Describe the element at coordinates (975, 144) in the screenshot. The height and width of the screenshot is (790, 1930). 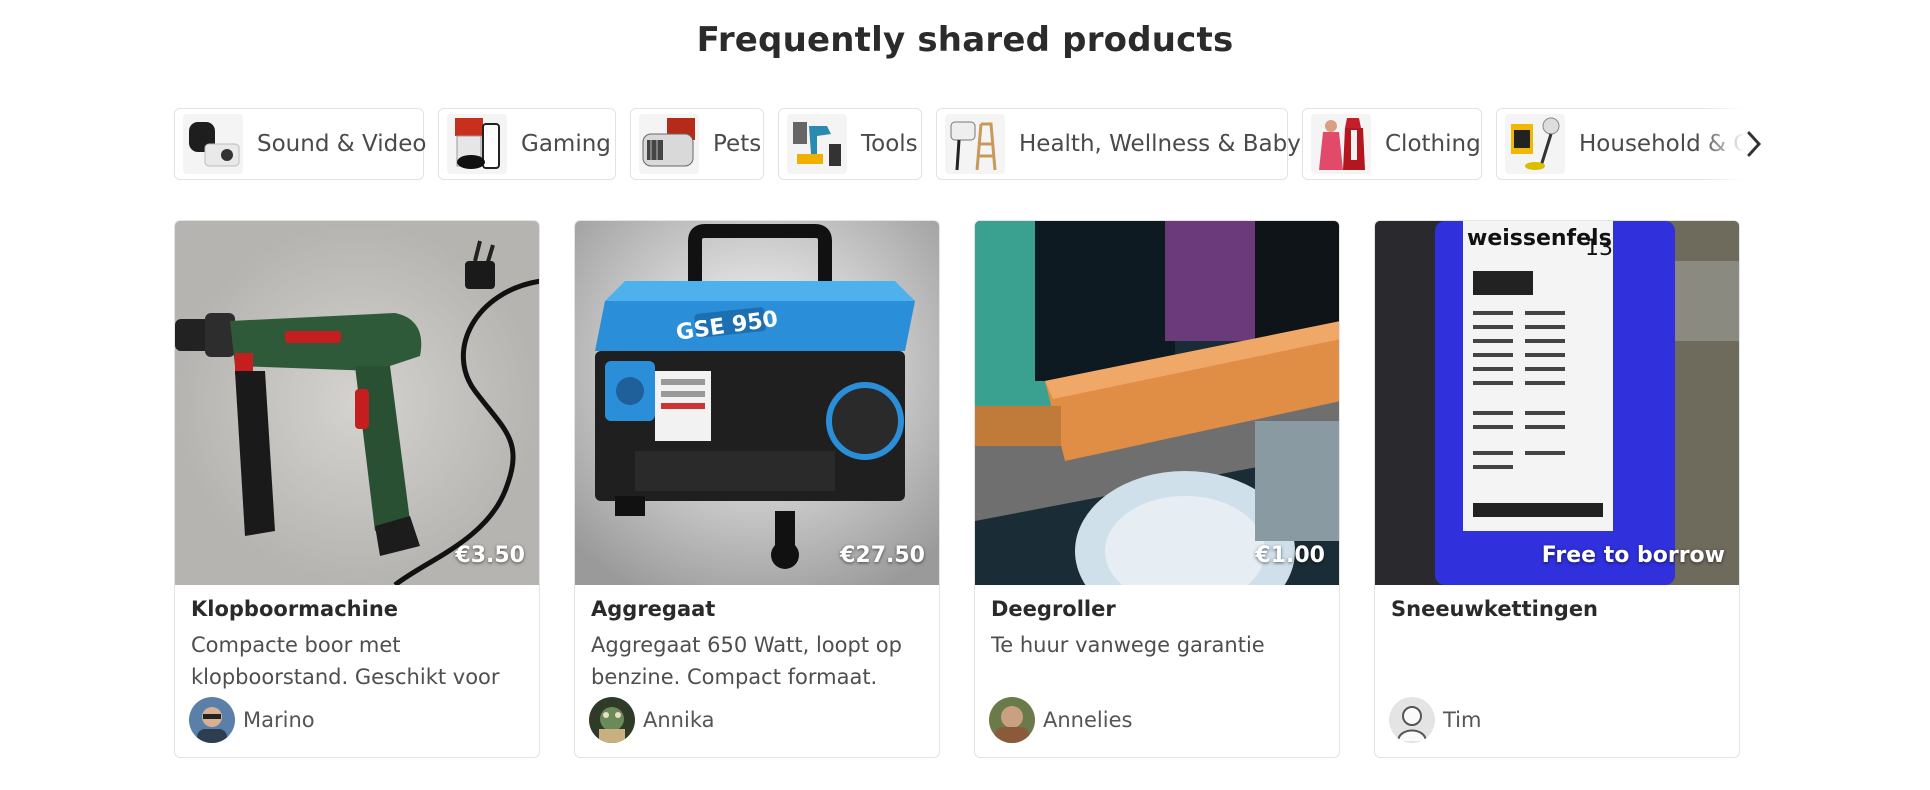
I see `baby-chair-thumbnail` at that location.